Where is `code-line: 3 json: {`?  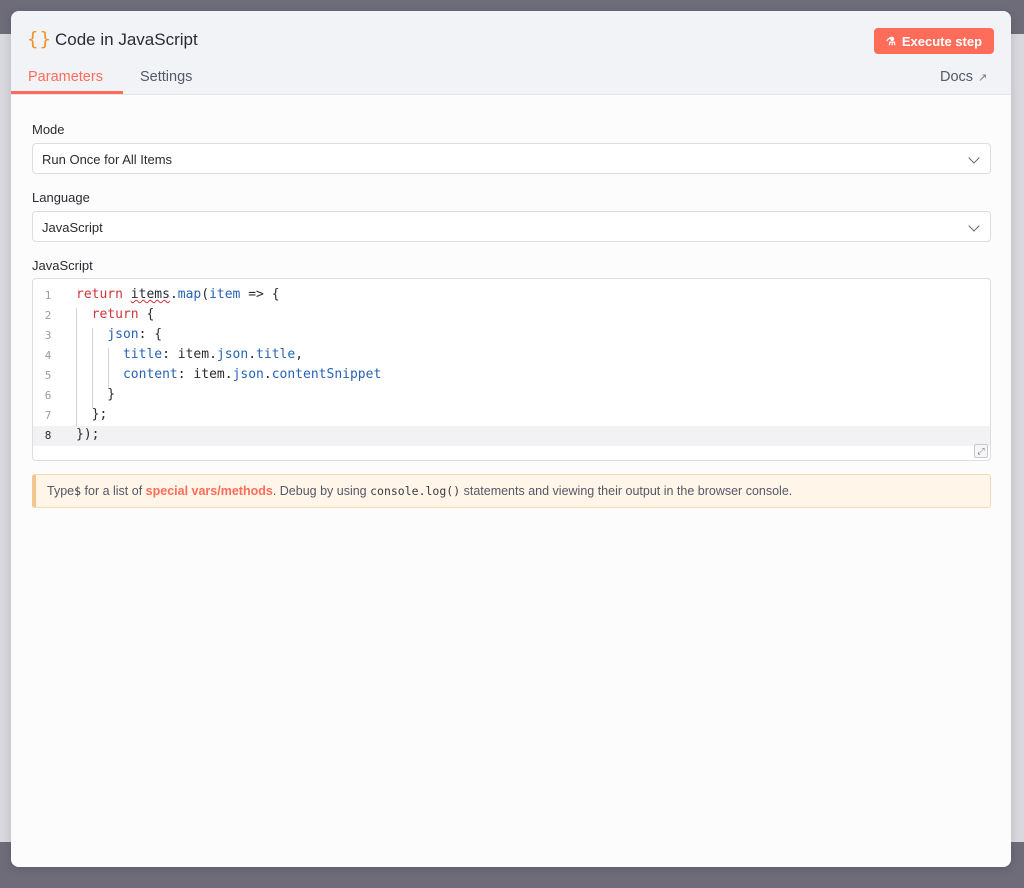 code-line: 3 json: { is located at coordinates (511, 336).